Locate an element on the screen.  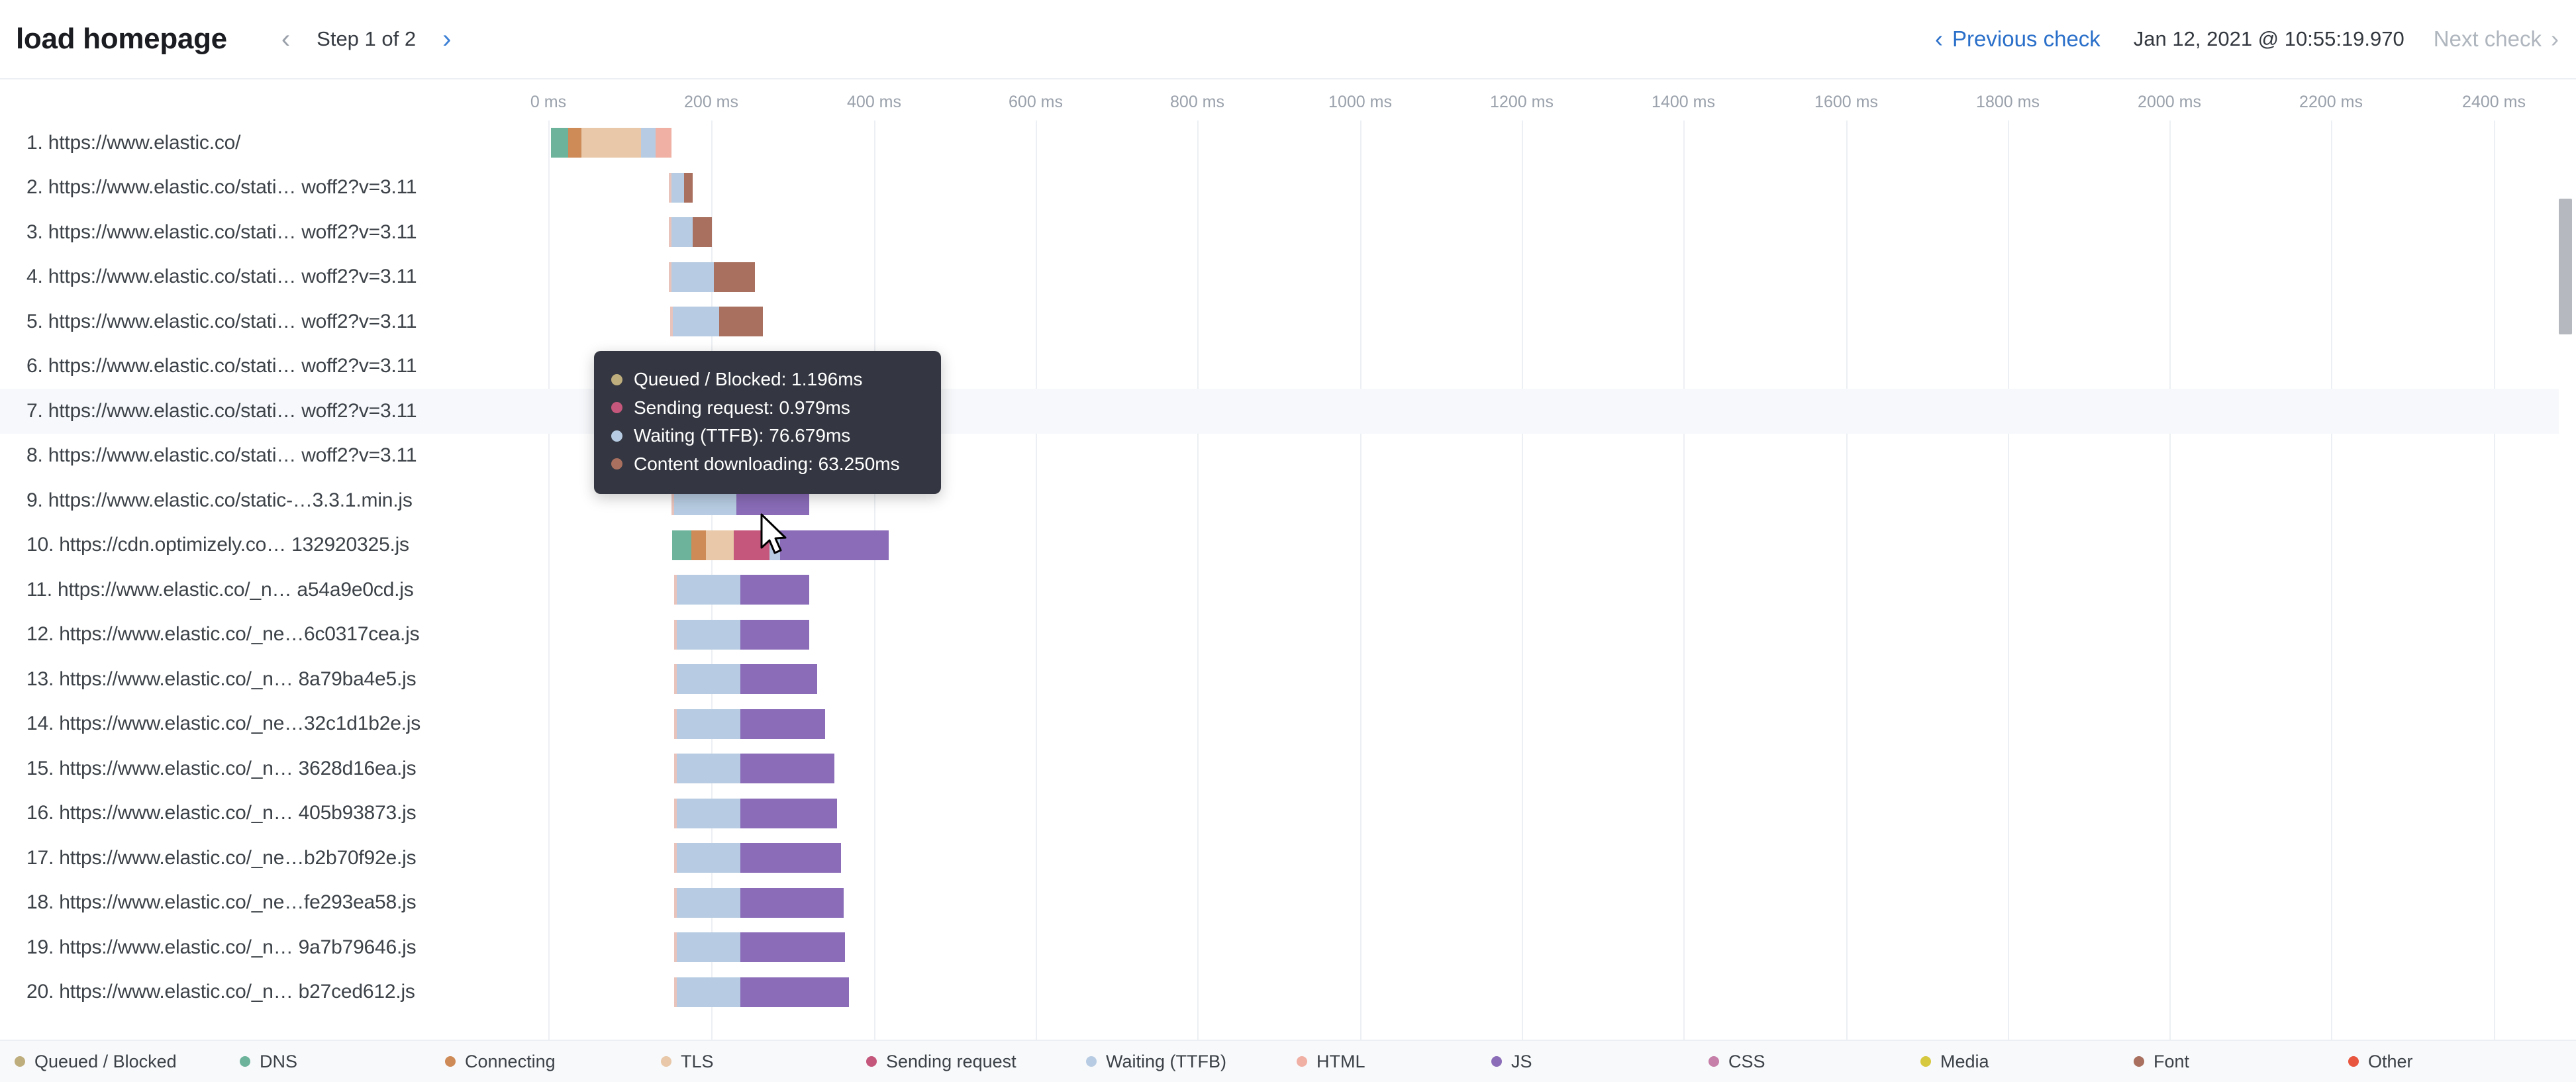
axis-tick-label: 200 ms is located at coordinates (711, 102).